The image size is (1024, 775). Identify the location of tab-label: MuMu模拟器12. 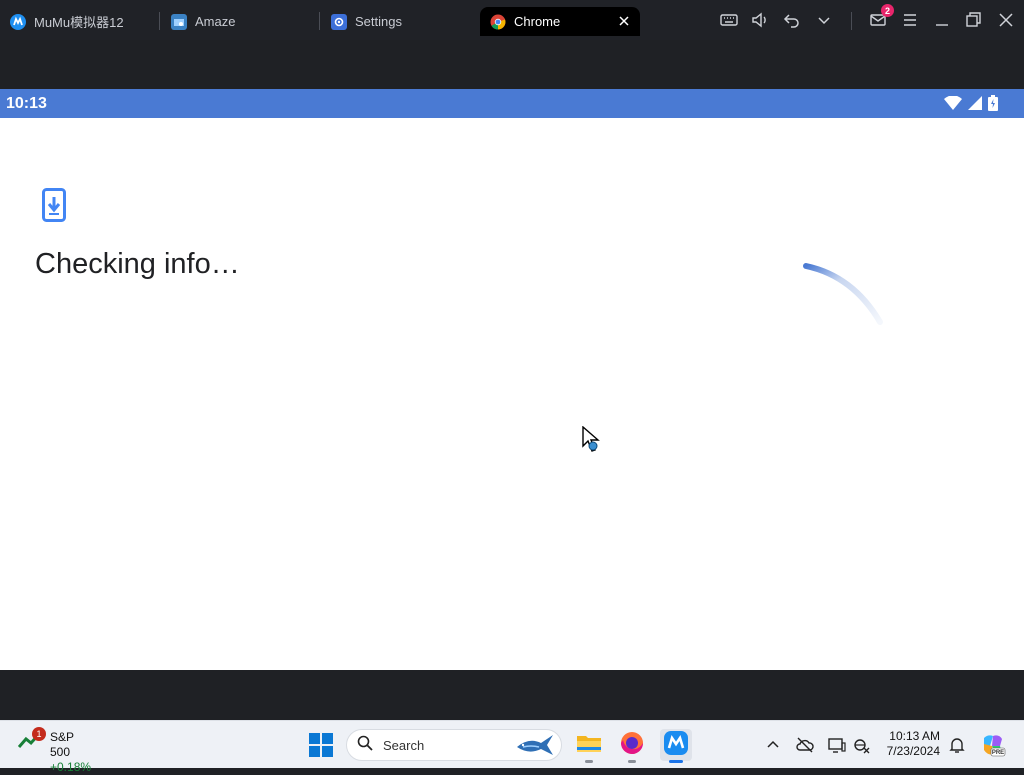
(79, 22).